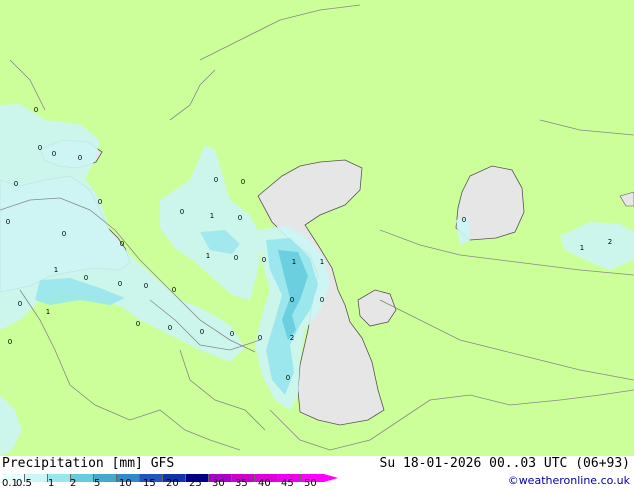 This screenshot has width=634, height=490. I want to click on legend-label: 10, so click(125, 483).